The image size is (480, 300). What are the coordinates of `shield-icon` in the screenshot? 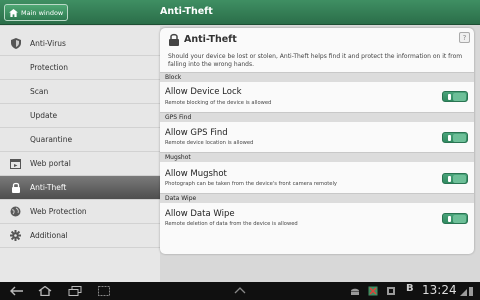 It's located at (15, 43).